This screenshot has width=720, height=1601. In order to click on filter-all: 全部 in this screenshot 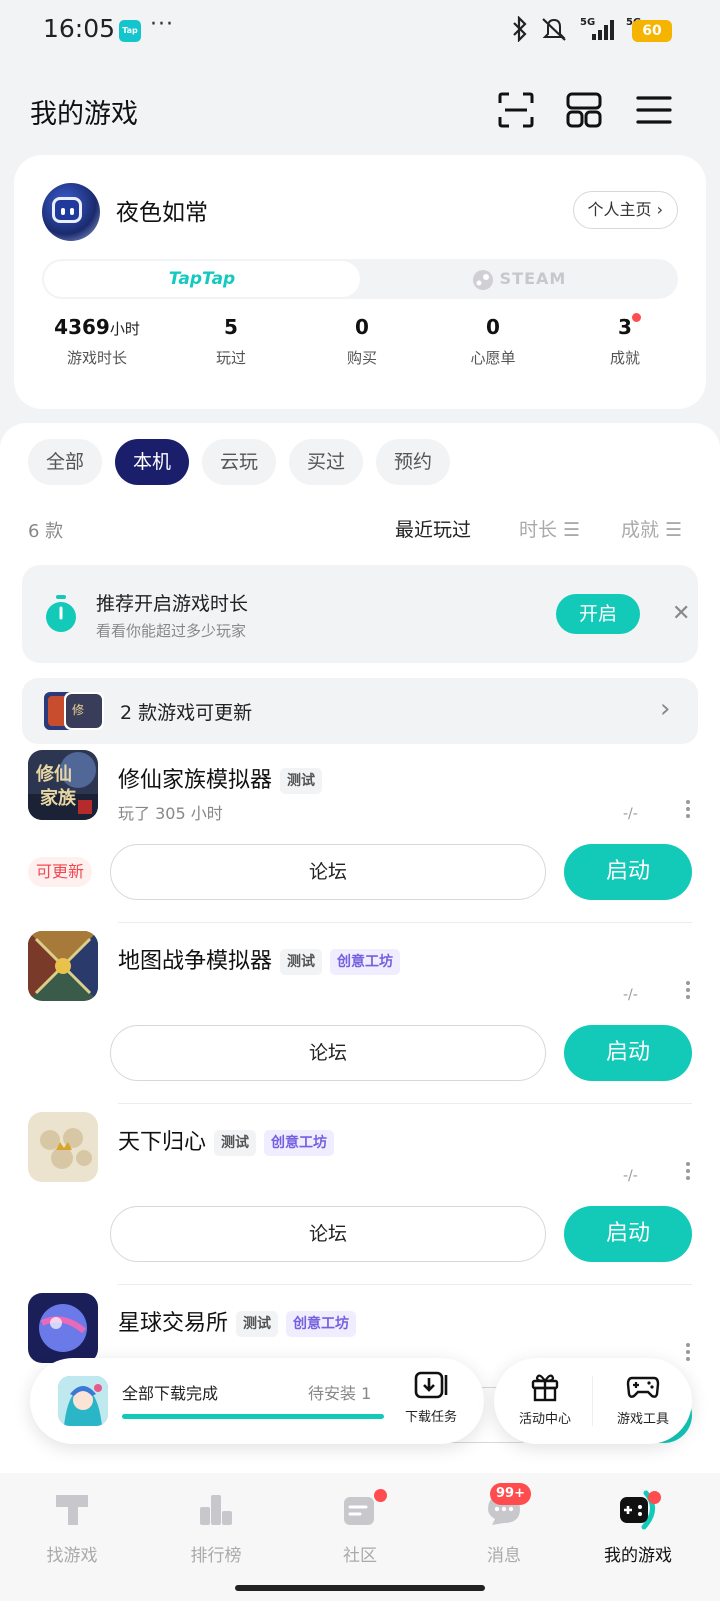, I will do `click(65, 462)`.